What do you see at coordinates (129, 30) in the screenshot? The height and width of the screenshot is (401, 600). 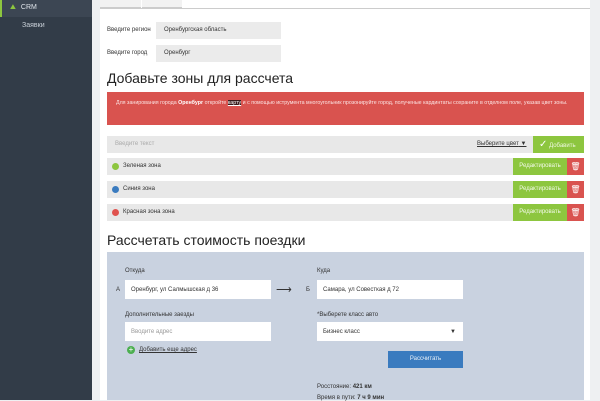 I see `region-label: Введите регион` at bounding box center [129, 30].